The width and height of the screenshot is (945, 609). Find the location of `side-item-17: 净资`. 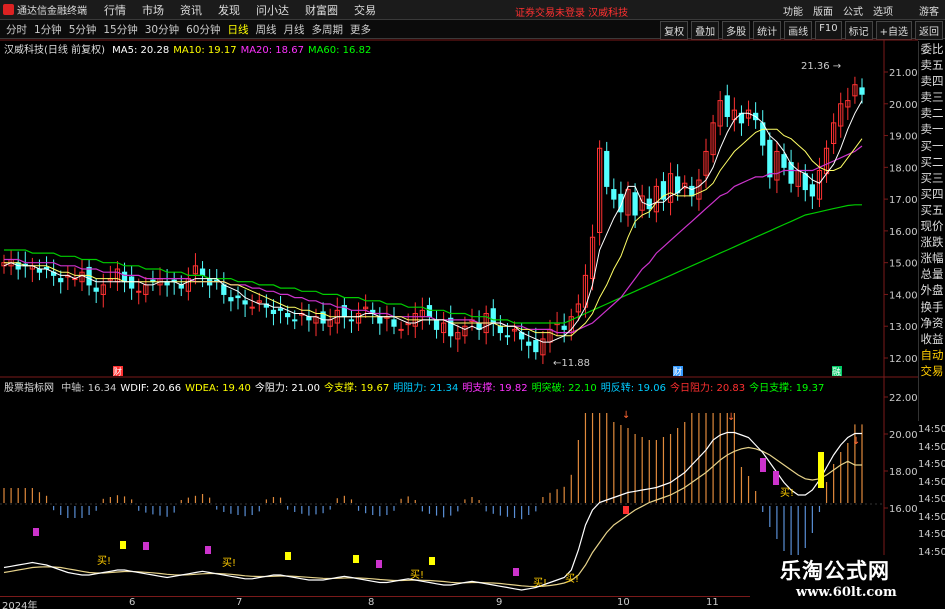

side-item-17: 净资 is located at coordinates (932, 323).